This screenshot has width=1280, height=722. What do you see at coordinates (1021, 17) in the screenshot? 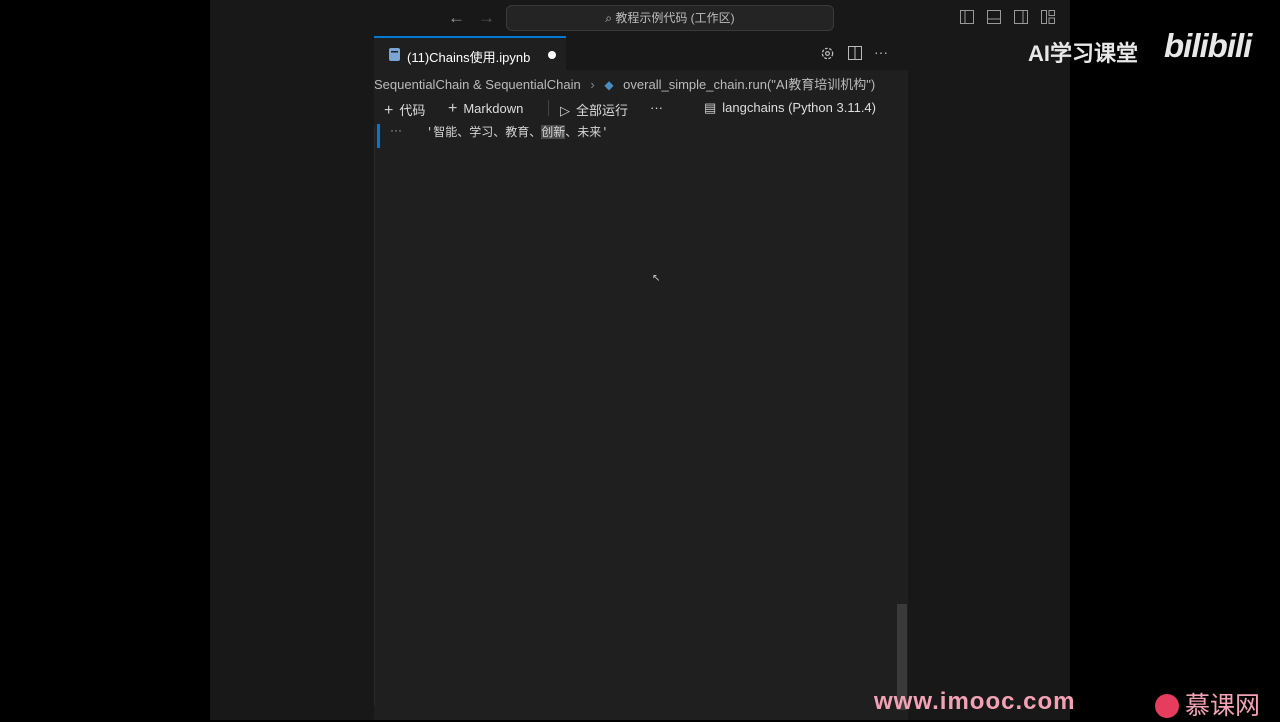
I see `toggle-secondary-sidebar-icon` at bounding box center [1021, 17].